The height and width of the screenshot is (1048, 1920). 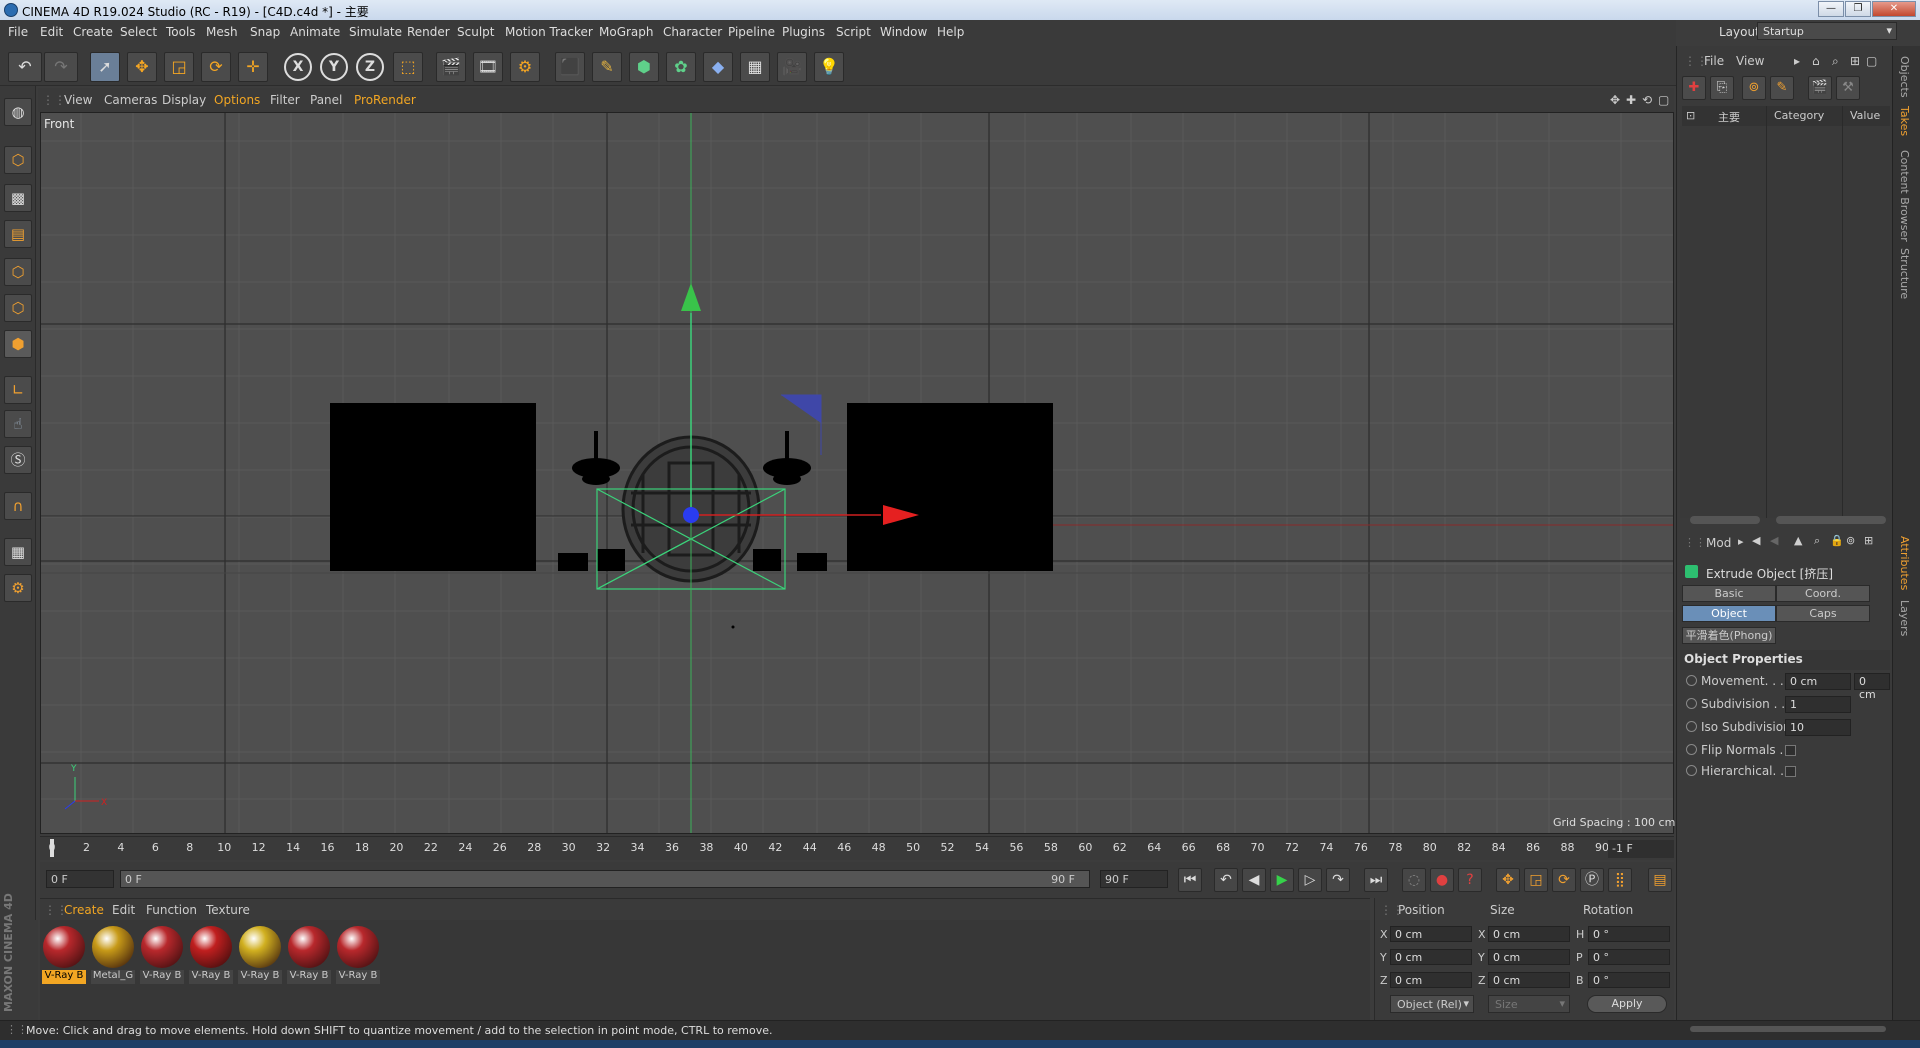 I want to click on viewport-nav-rotate-icon: ⟲, so click(x=1647, y=100).